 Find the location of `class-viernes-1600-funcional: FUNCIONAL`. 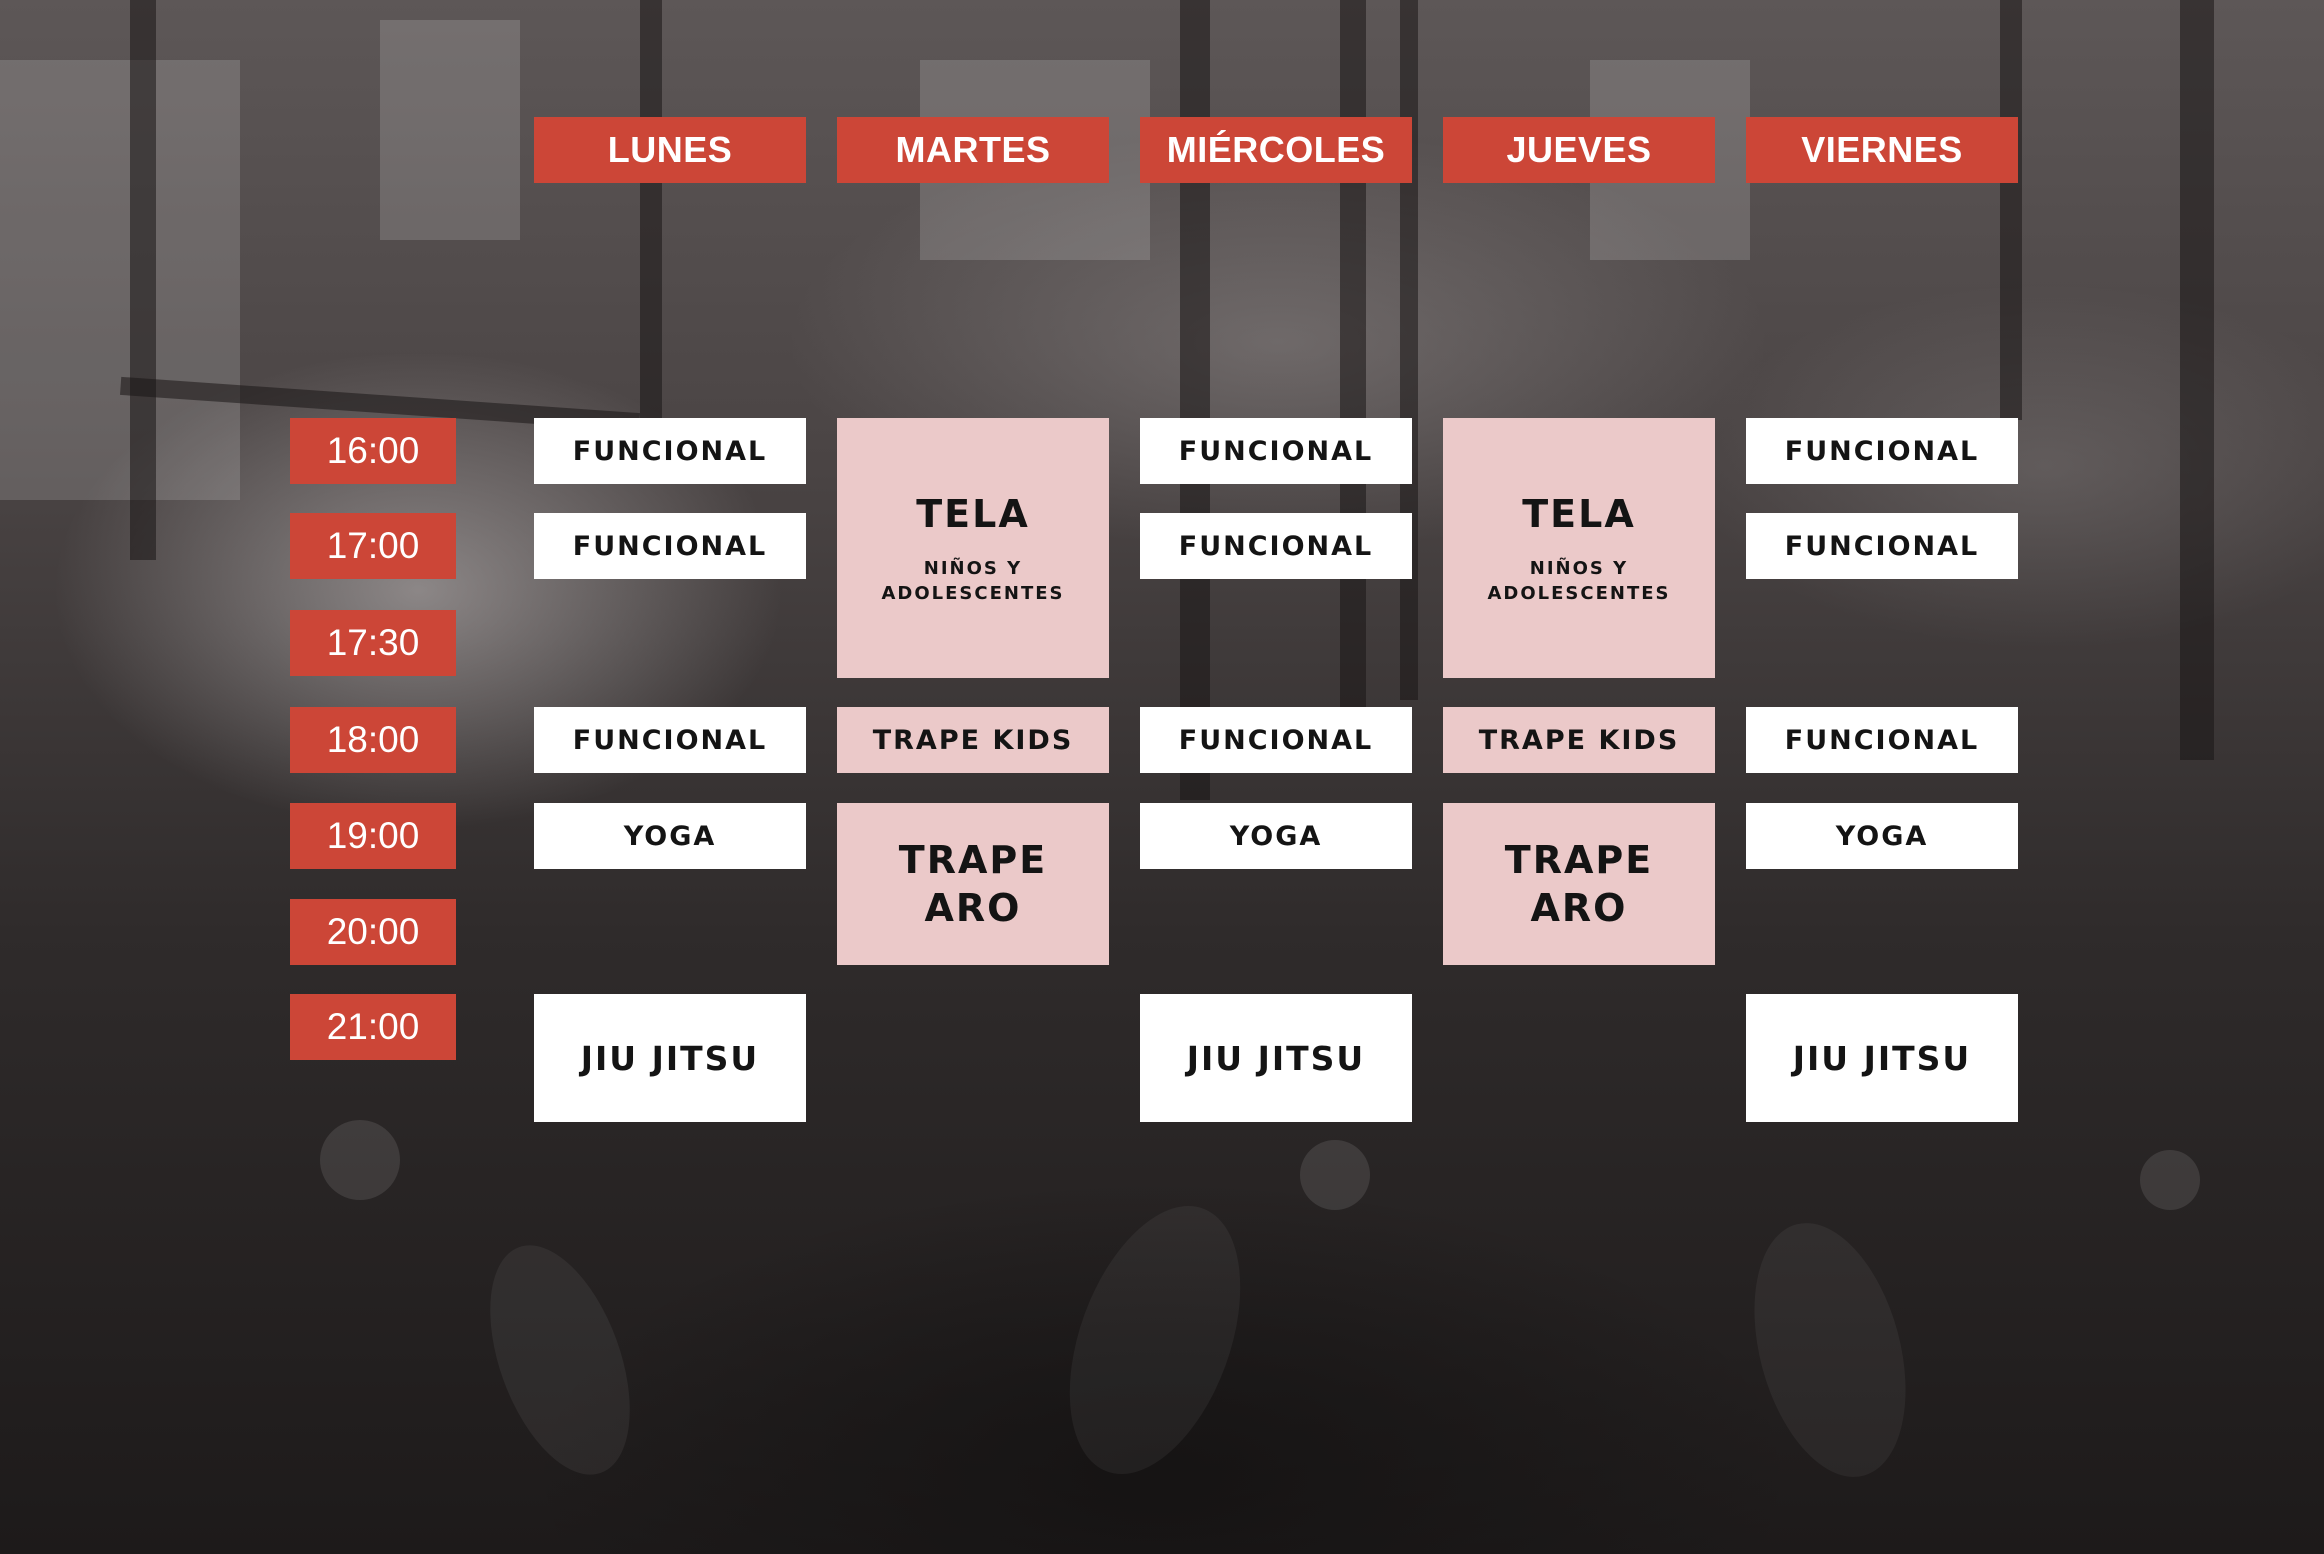

class-viernes-1600-funcional: FUNCIONAL is located at coordinates (1882, 451).